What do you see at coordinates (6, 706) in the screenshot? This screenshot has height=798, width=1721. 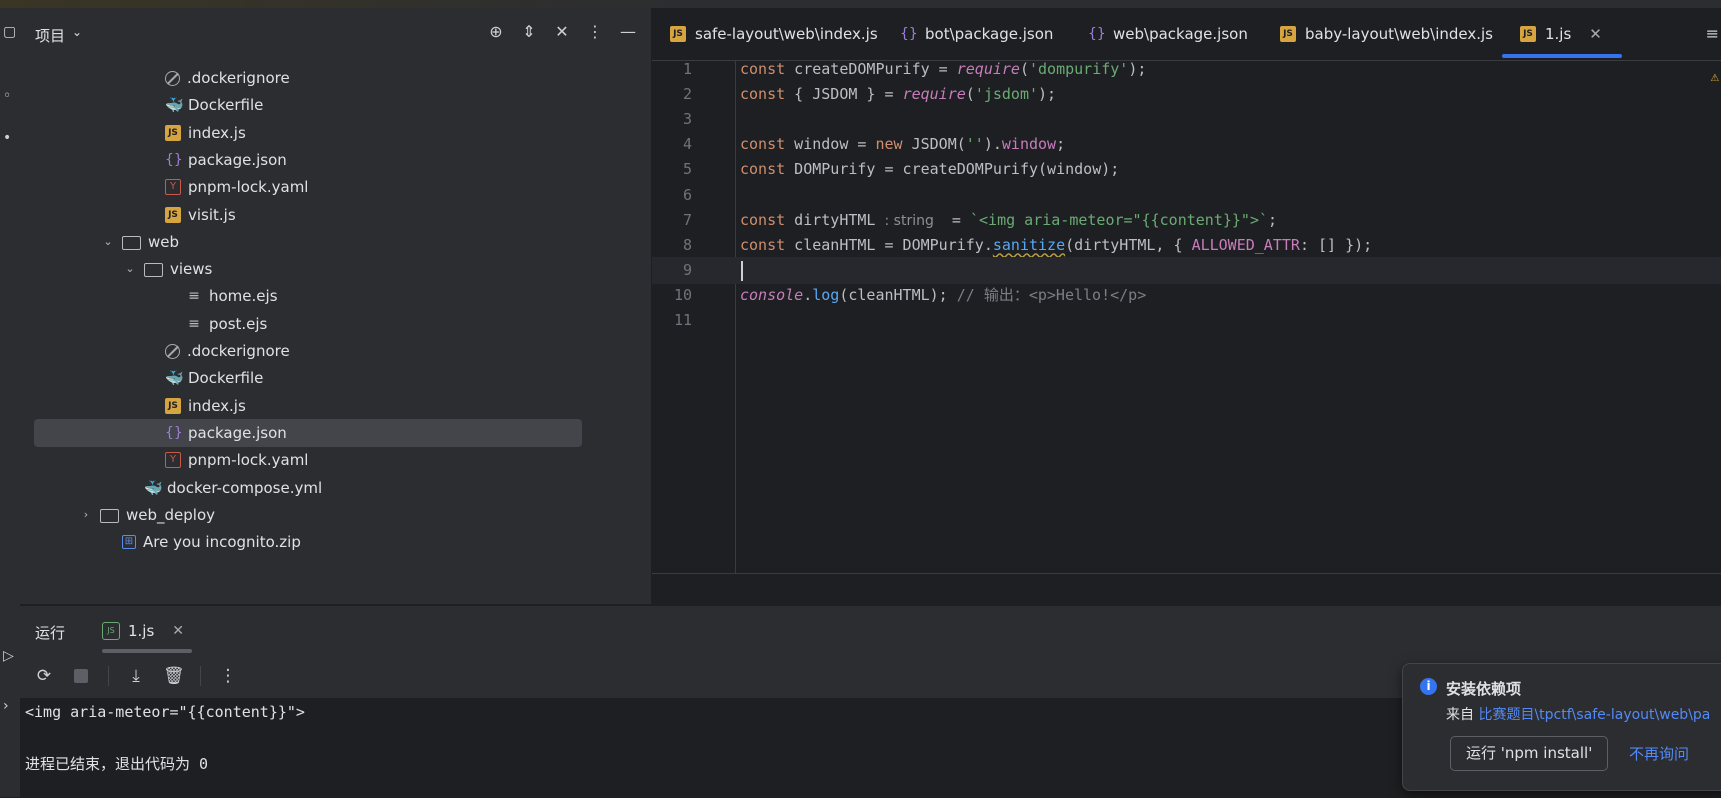 I see `terminal-tool-icon: ›` at bounding box center [6, 706].